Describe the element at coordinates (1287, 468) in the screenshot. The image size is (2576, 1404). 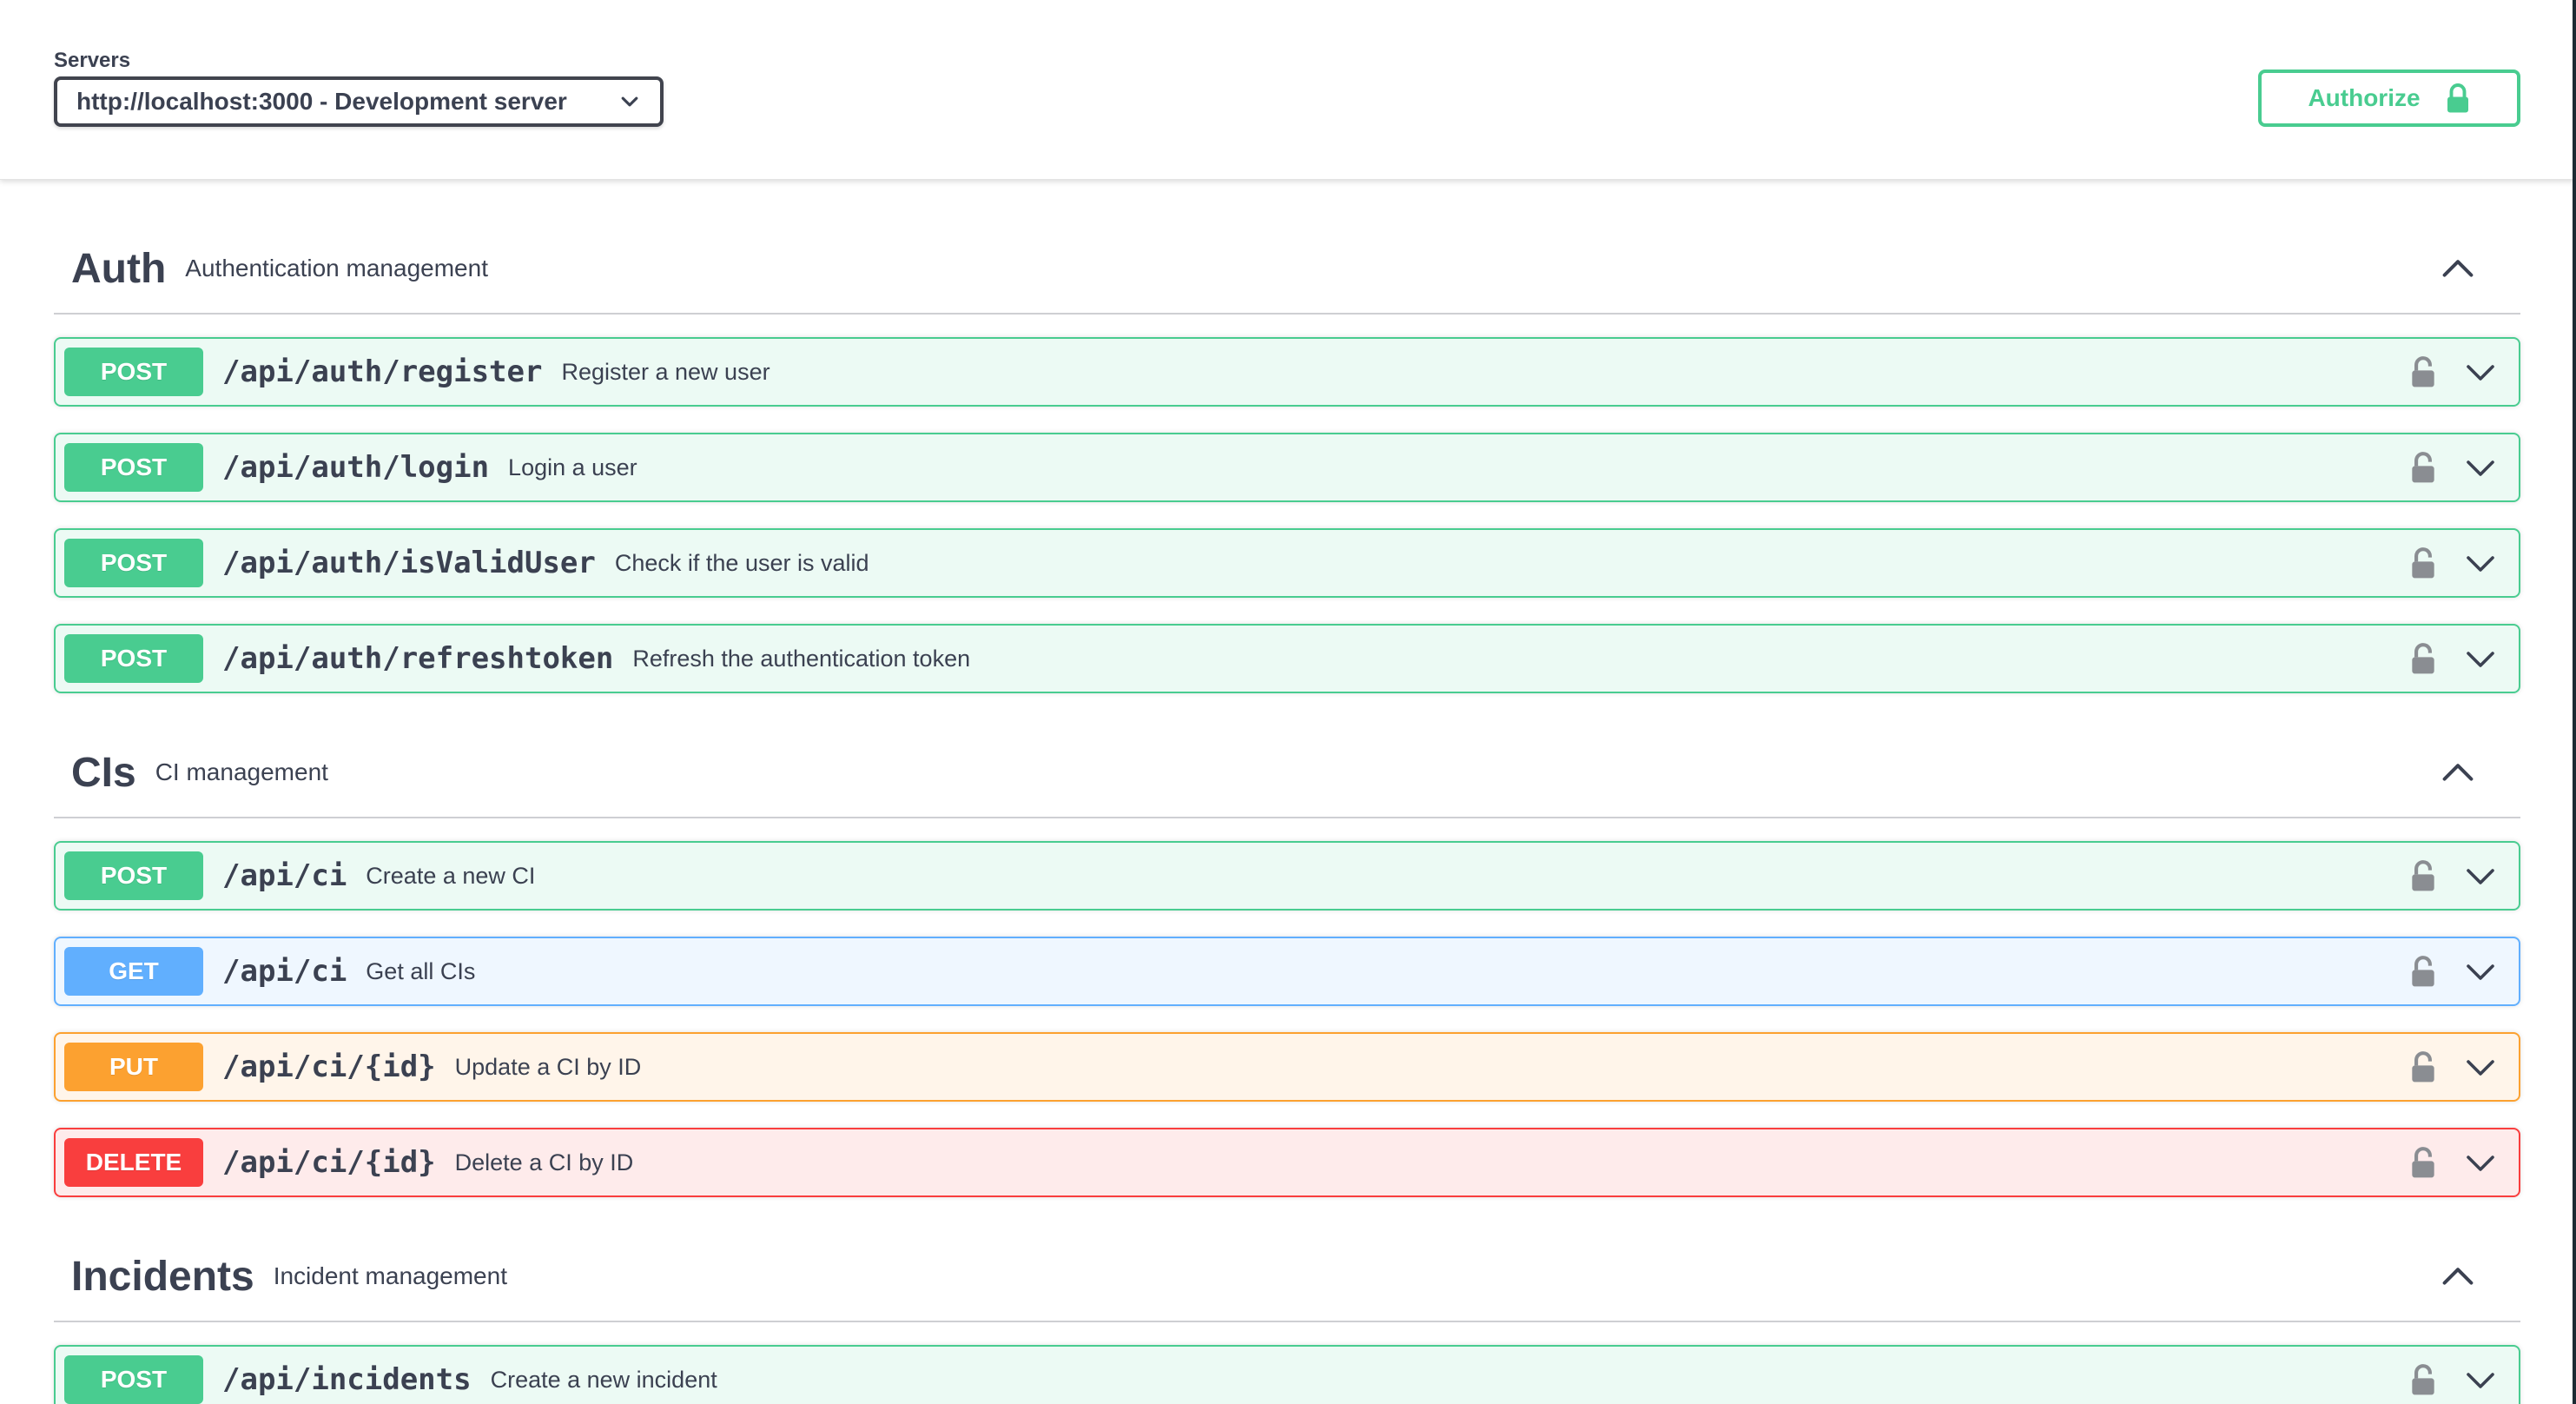
I see `operation-row: POST/api/auth/login Login a user` at that location.